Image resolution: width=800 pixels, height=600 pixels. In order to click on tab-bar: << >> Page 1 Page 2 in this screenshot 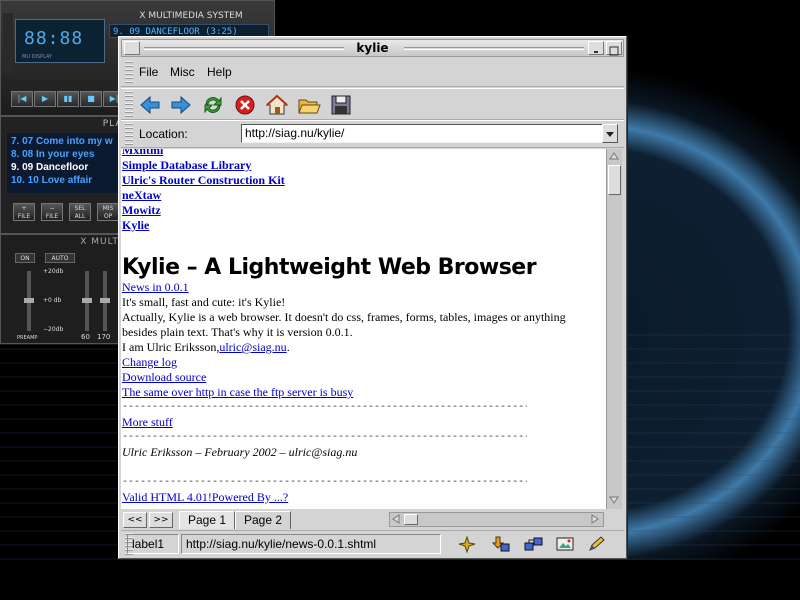, I will do `click(372, 520)`.